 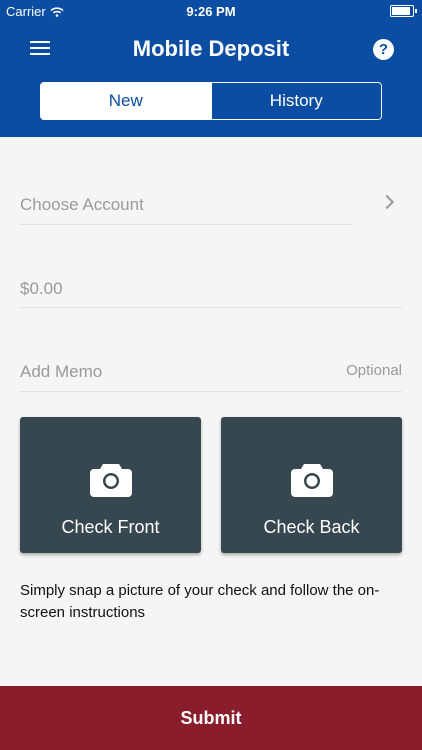 I want to click on amount-input: $0.00, so click(x=41, y=289).